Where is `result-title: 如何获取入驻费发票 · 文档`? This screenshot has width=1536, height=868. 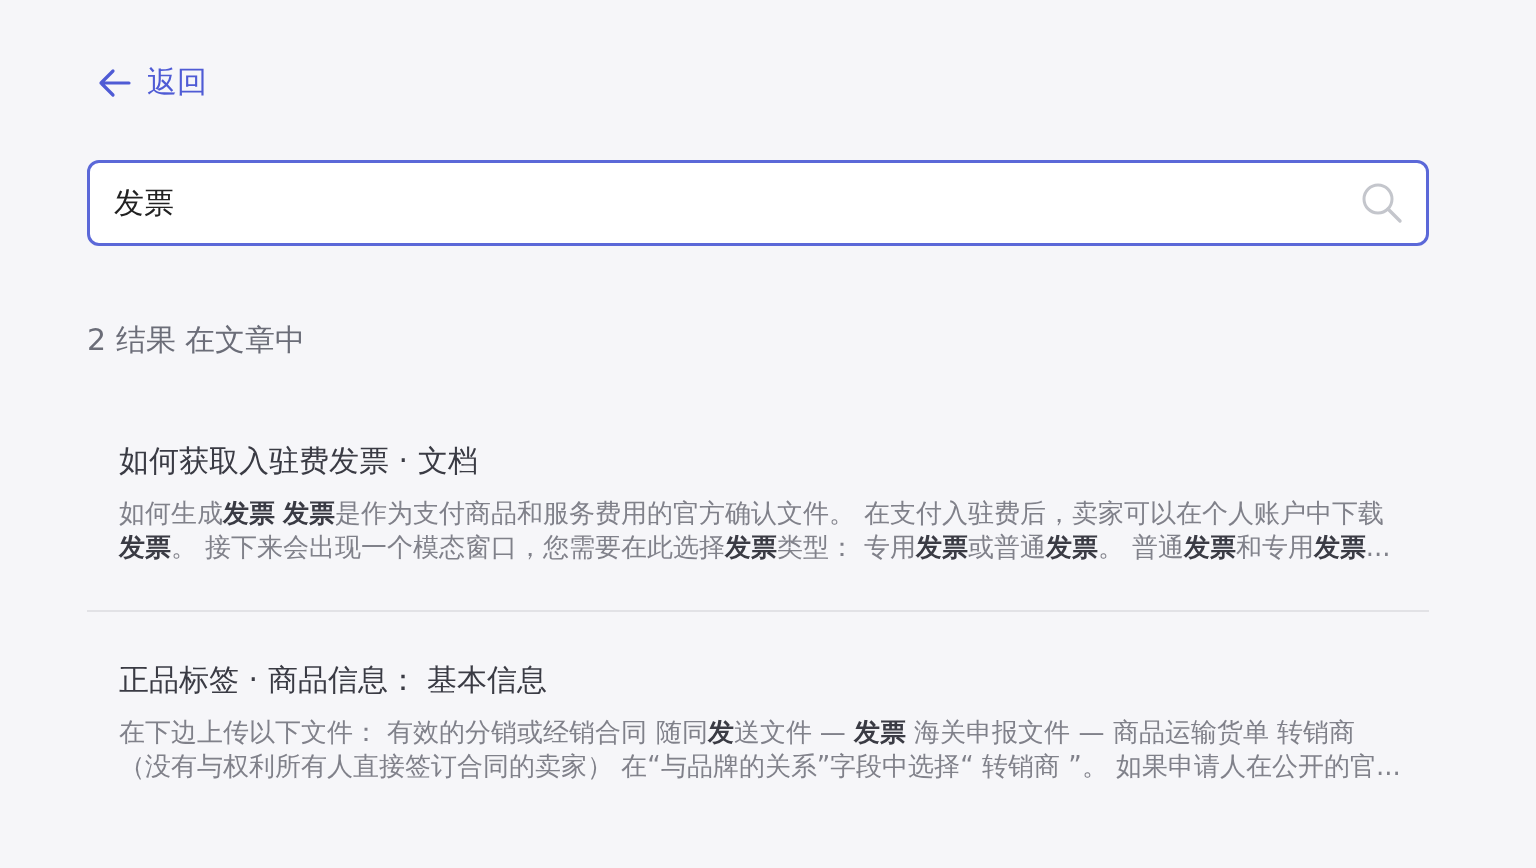
result-title: 如何获取入驻费发票 · 文档 is located at coordinates (298, 461).